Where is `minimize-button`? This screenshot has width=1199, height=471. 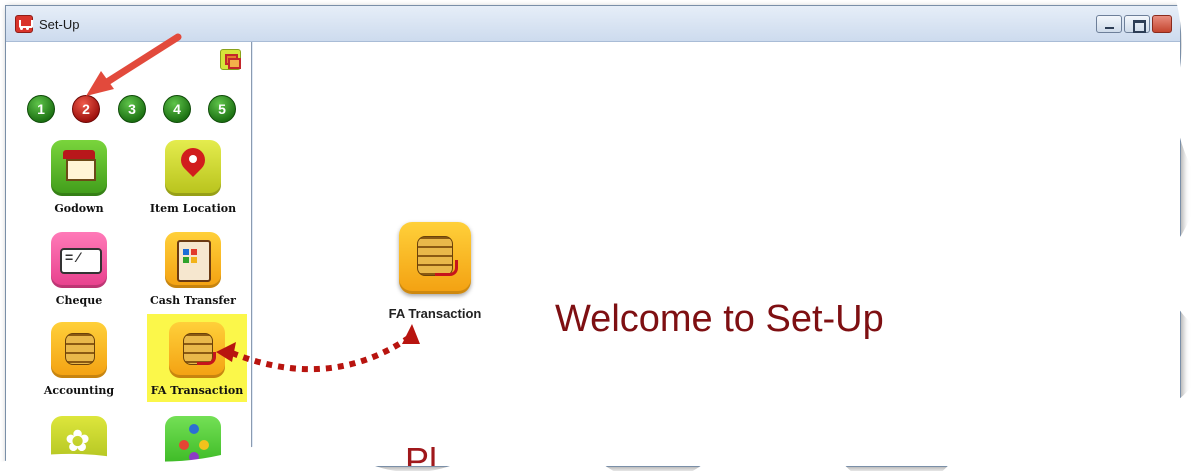 minimize-button is located at coordinates (1109, 24).